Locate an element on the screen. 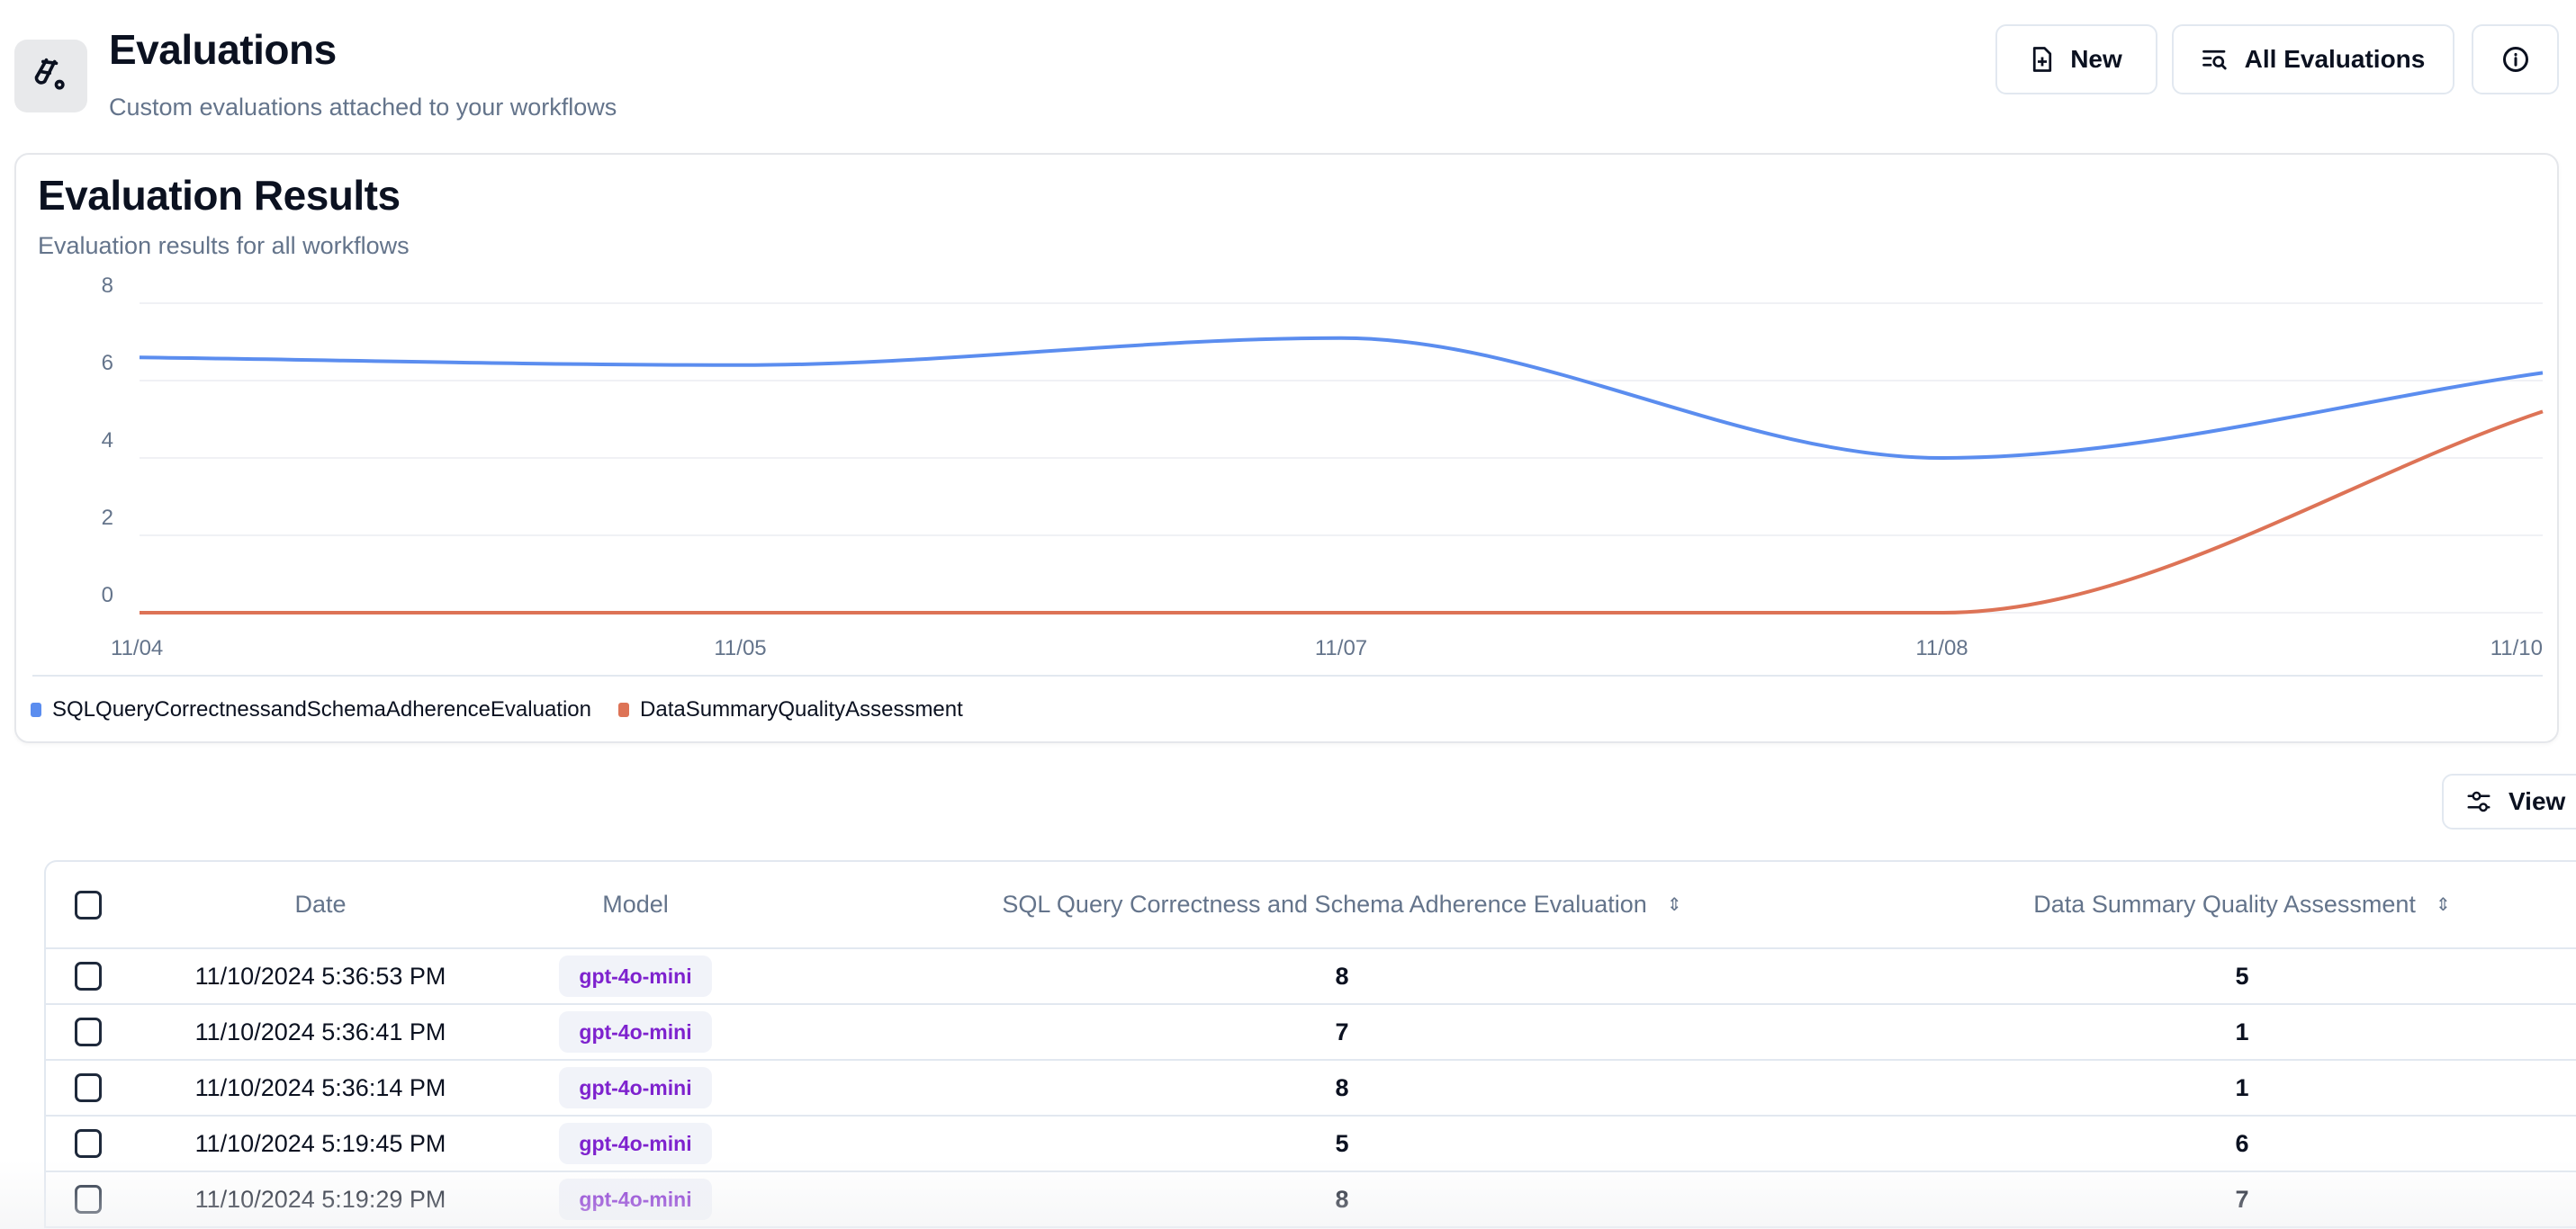  x-tick-label: 11/07 is located at coordinates (1341, 648).